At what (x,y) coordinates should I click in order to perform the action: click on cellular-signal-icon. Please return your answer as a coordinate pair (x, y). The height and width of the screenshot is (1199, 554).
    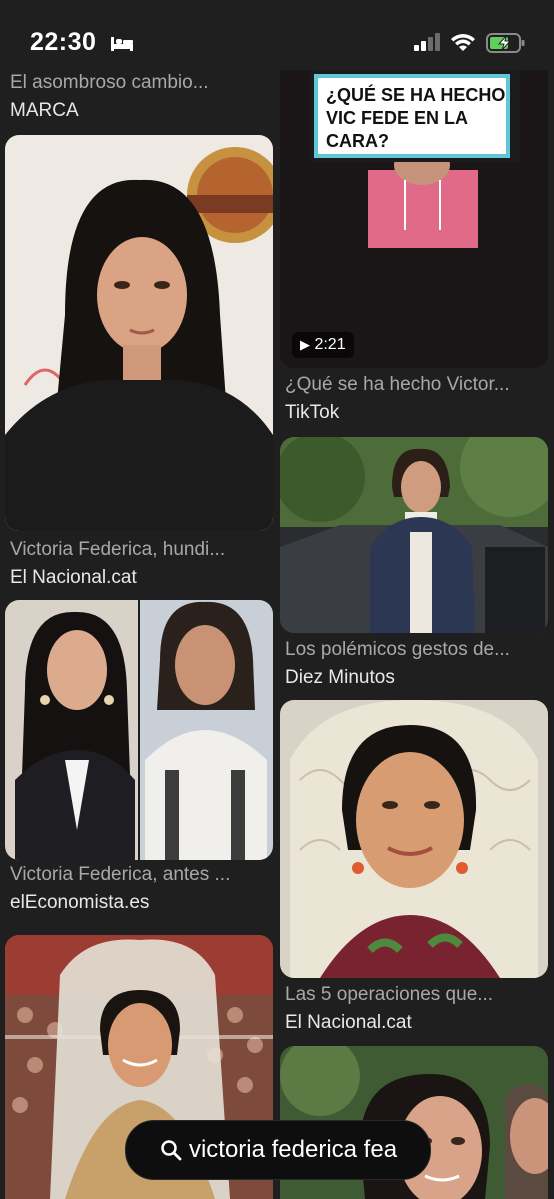
    Looking at the image, I should click on (427, 42).